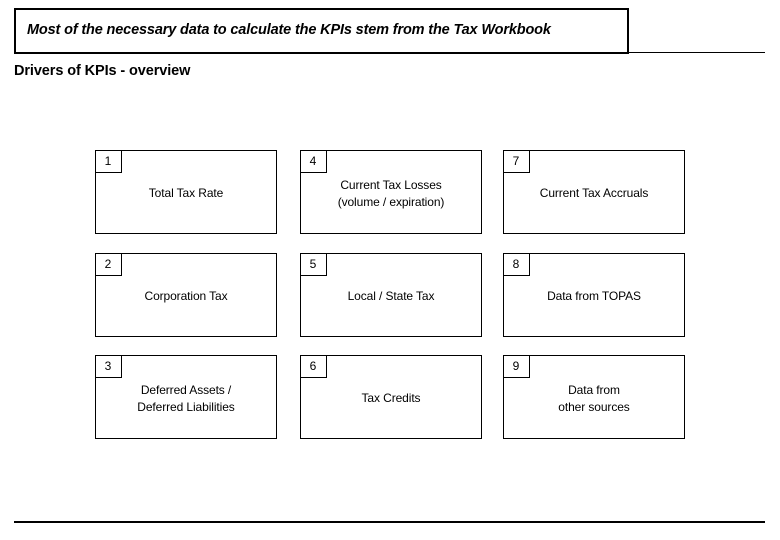 This screenshot has width=780, height=540. I want to click on driver-box-number-badge: 1, so click(108, 161).